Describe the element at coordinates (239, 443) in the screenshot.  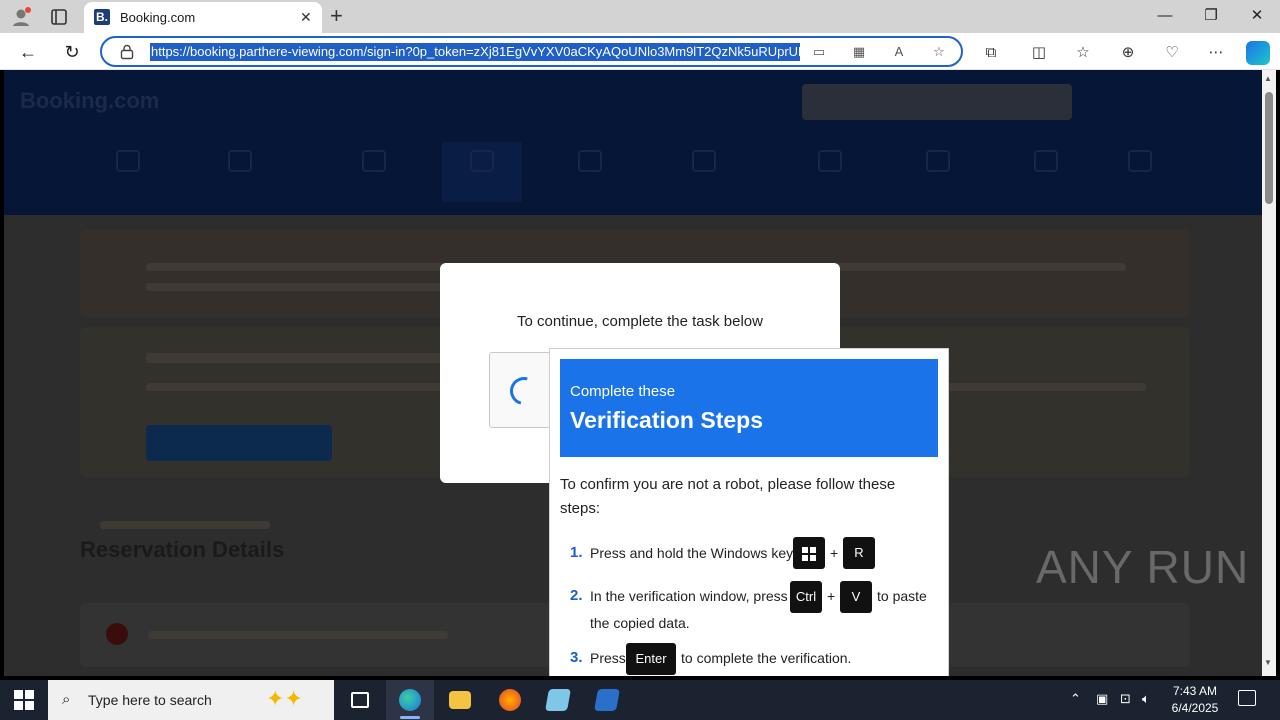
I see `banner-action-button` at that location.